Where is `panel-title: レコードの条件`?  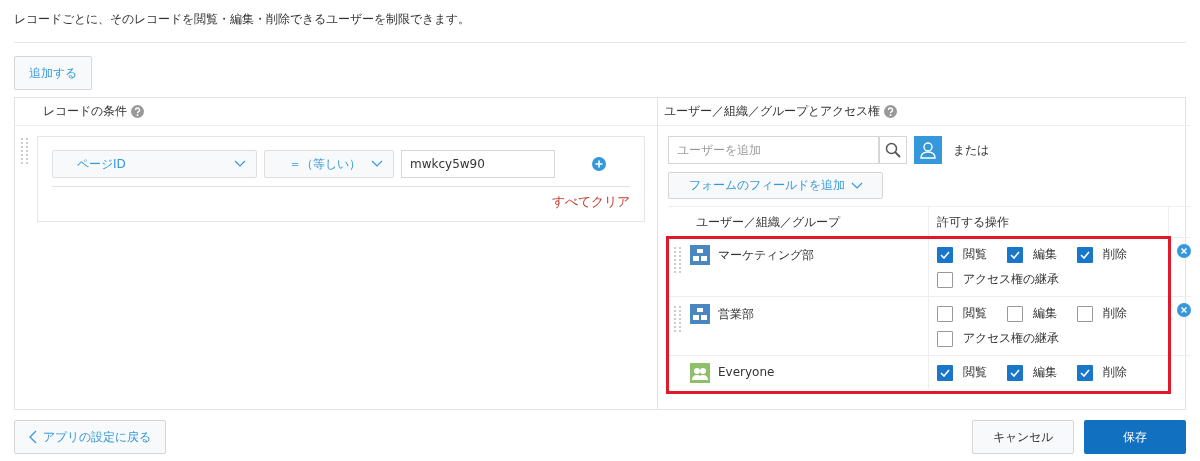
panel-title: レコードの条件 is located at coordinates (85, 111).